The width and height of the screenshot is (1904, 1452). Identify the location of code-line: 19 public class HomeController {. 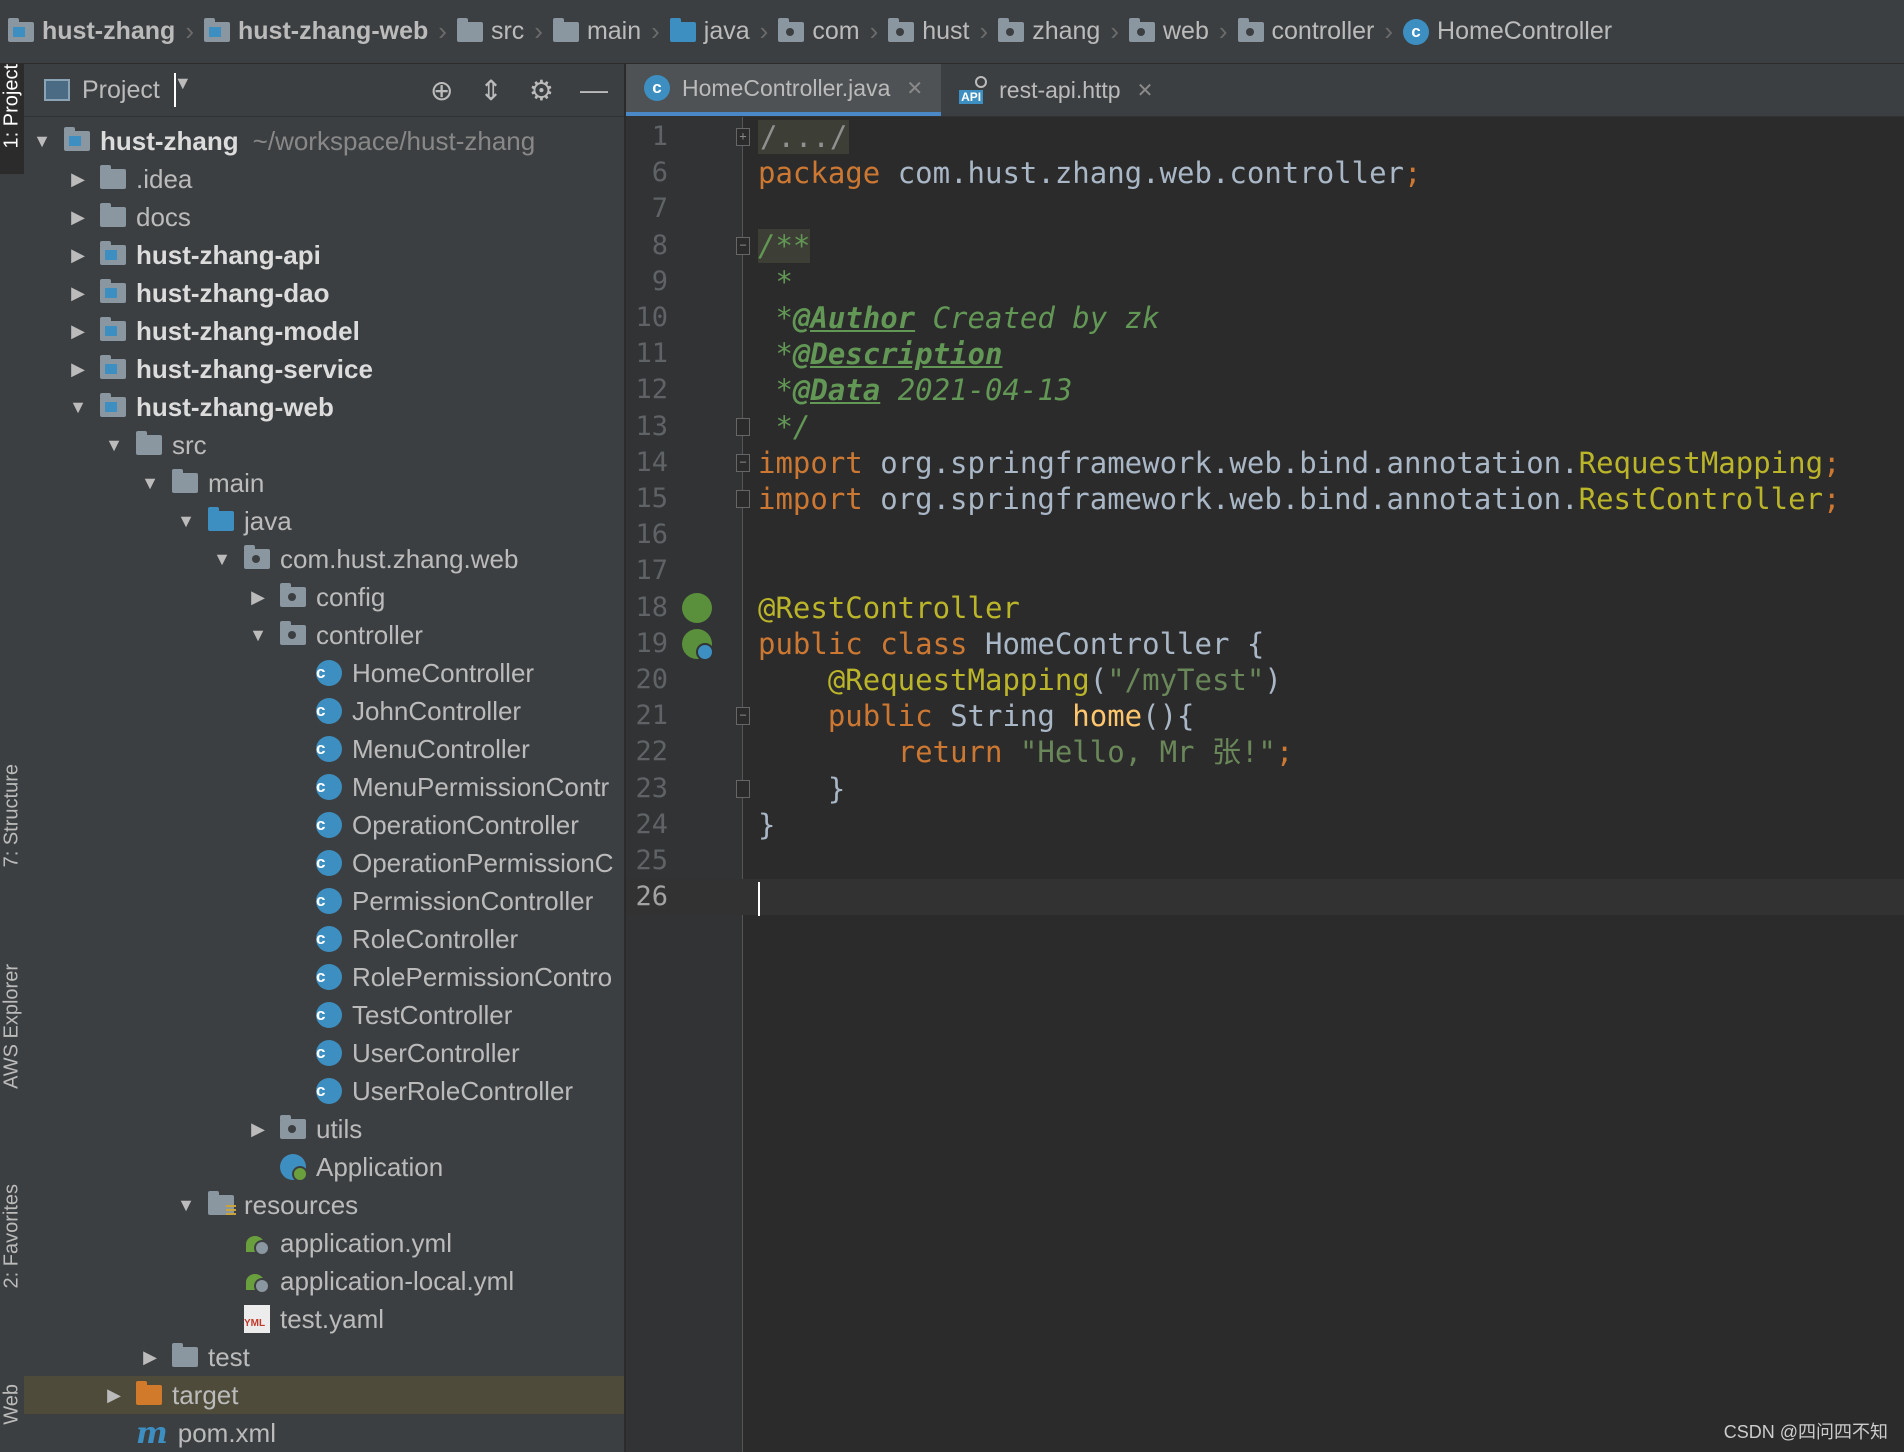
(1265, 644).